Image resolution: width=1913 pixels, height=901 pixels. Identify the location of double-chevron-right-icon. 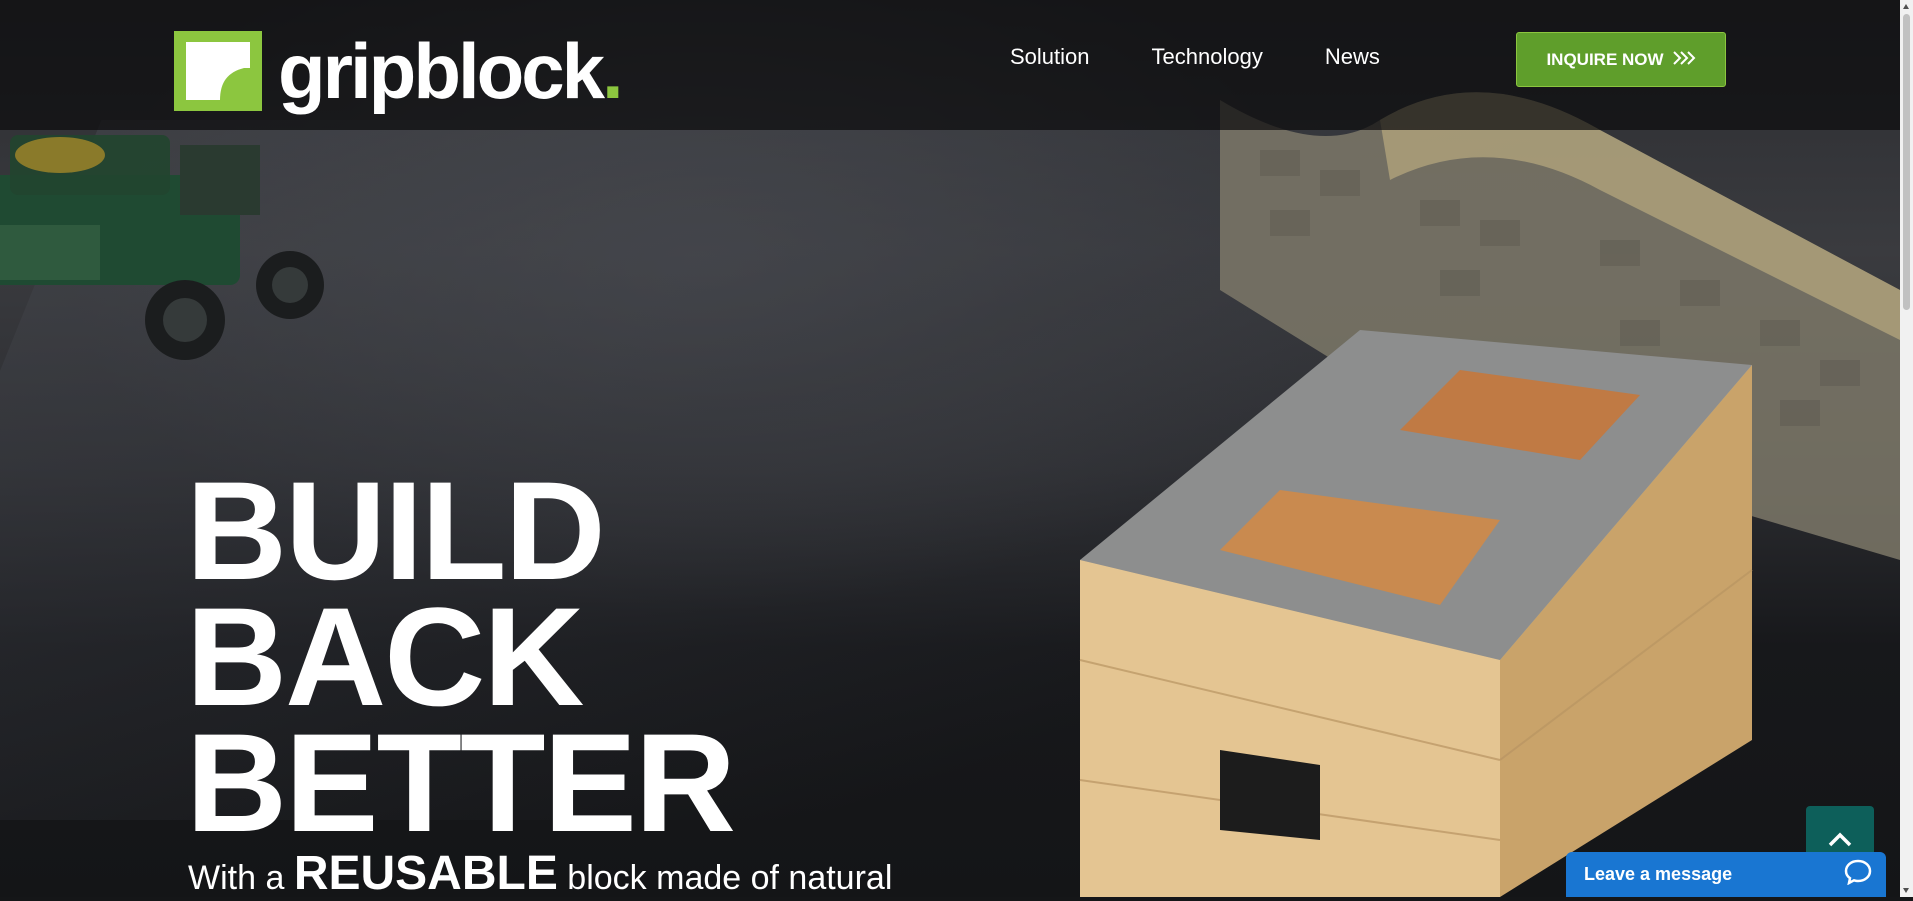
(1684, 60).